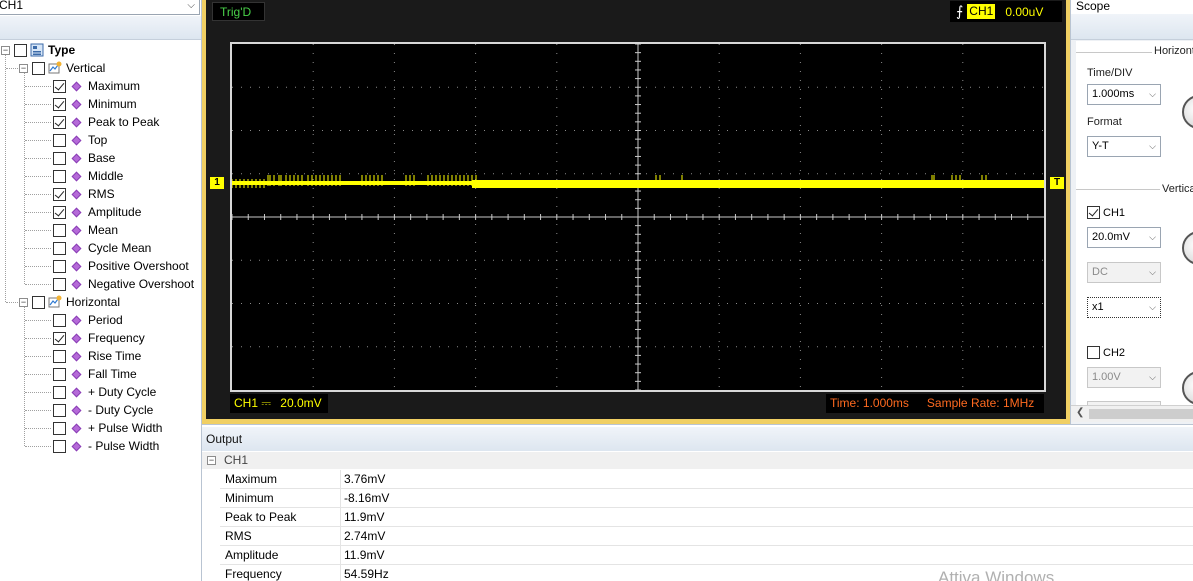  What do you see at coordinates (85, 230) in the screenshot?
I see `measure-item-mean: Mean` at bounding box center [85, 230].